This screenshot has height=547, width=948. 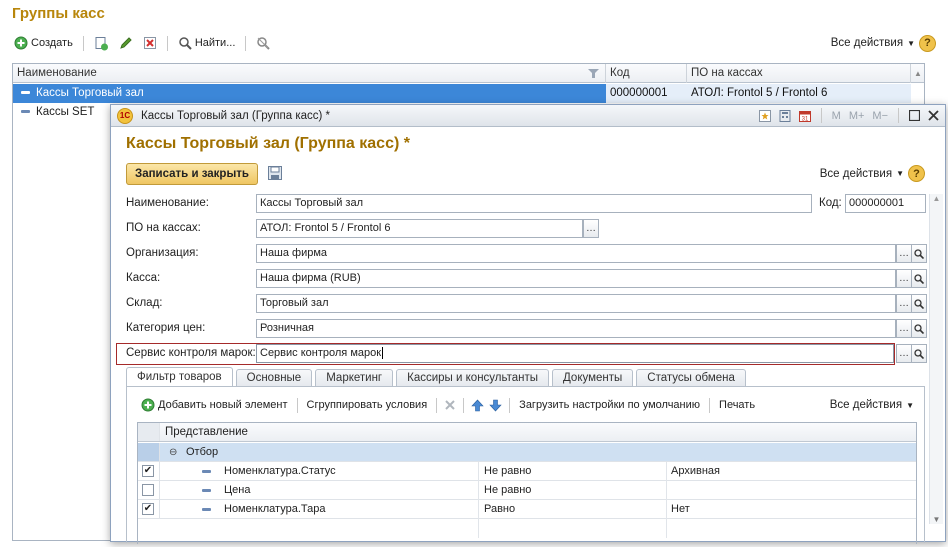 I want to click on form-all-actions: Все действия ▼ ?, so click(x=872, y=173).